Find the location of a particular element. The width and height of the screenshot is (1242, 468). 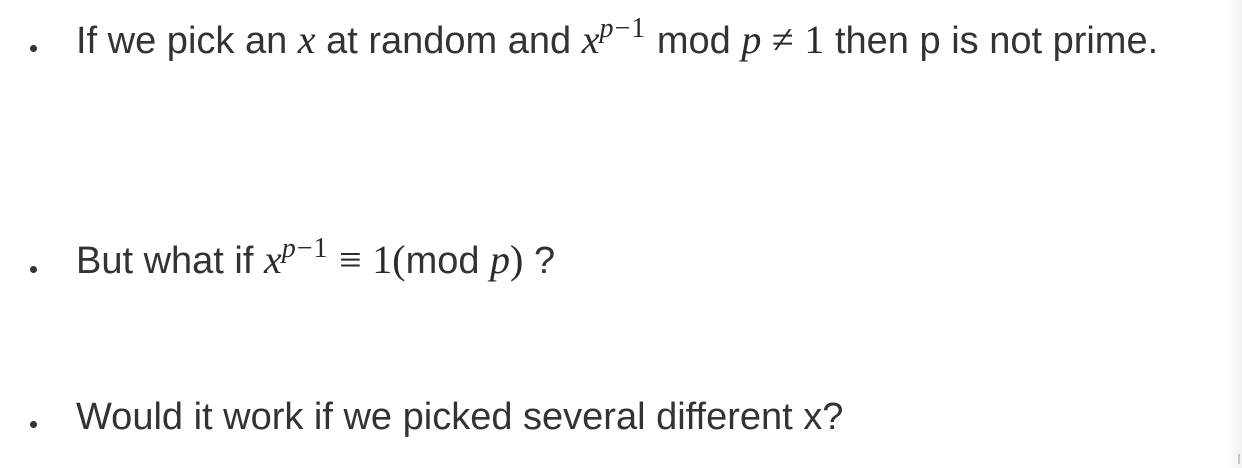

math-congruence-symbol: ≡ is located at coordinates (350, 259).